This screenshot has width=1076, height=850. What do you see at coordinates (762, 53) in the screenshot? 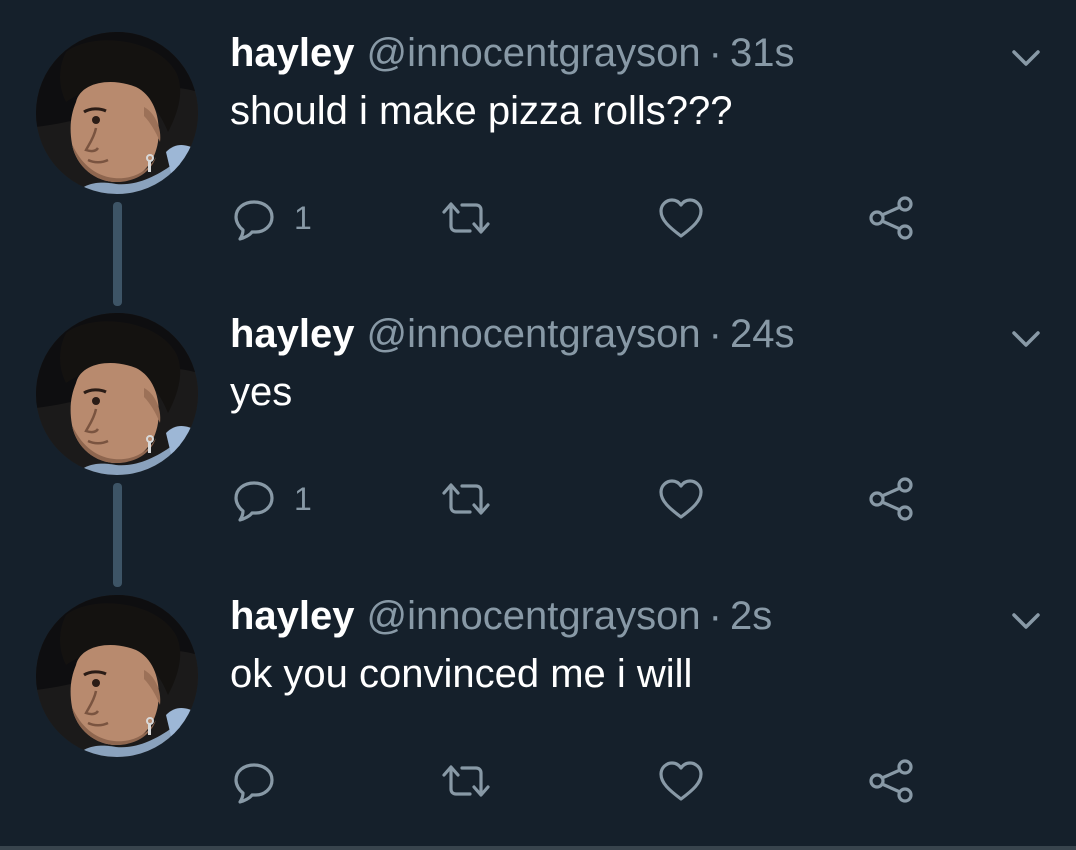
I see `timestamp: 31s` at bounding box center [762, 53].